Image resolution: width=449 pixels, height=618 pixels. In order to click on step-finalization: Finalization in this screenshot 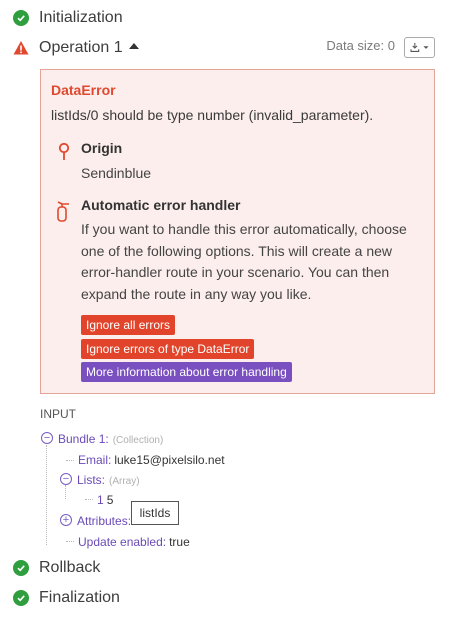, I will do `click(224, 598)`.